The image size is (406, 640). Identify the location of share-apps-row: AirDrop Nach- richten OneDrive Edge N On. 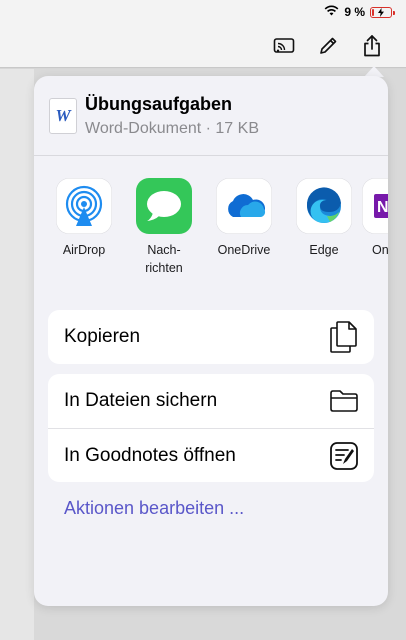
(218, 228).